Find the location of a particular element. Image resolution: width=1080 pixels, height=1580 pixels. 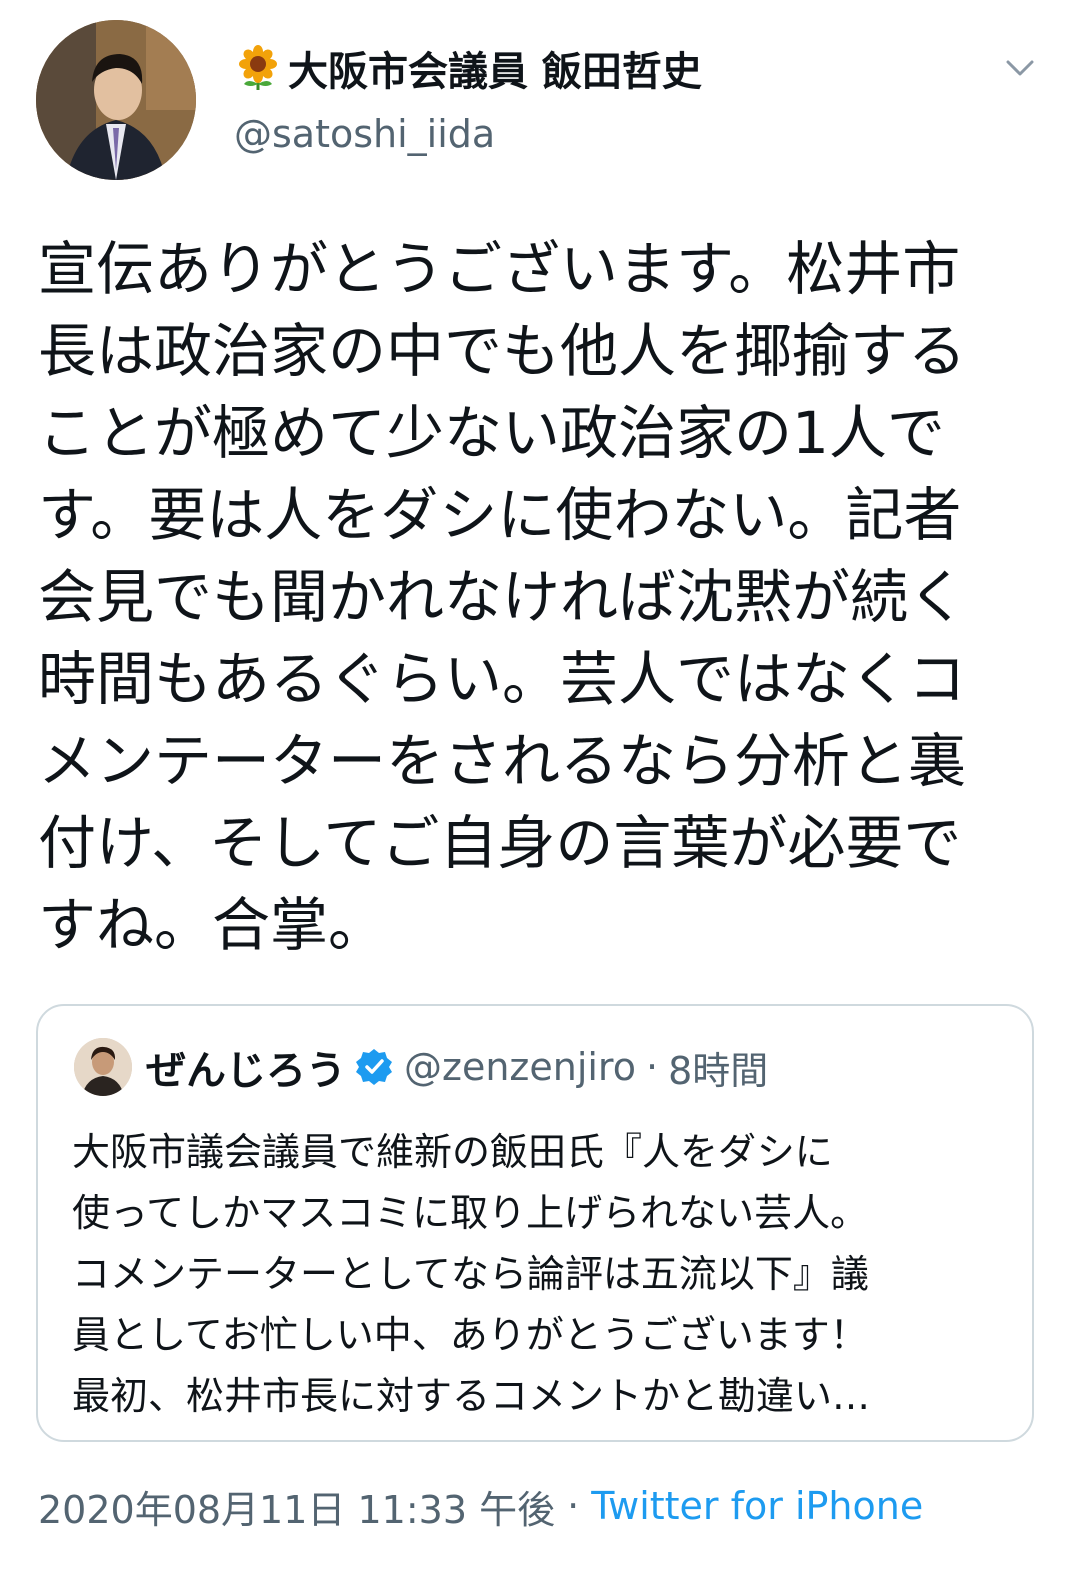

quoted-tweet-time: 8時間 is located at coordinates (718, 1067).